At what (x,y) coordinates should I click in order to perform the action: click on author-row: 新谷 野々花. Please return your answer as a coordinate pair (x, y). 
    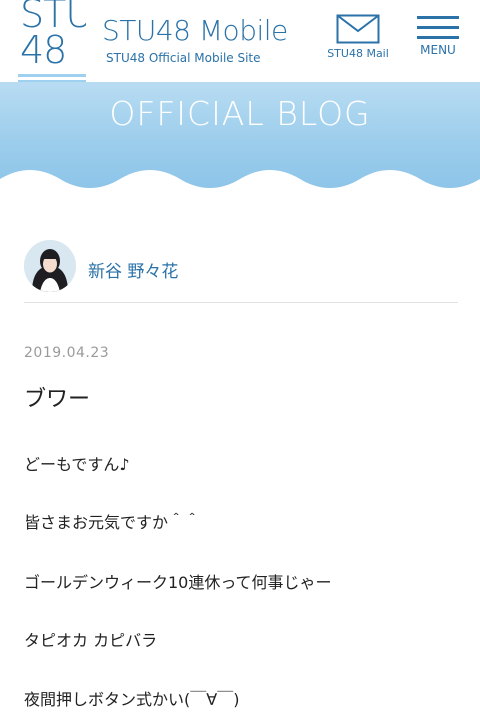
    Looking at the image, I should click on (241, 271).